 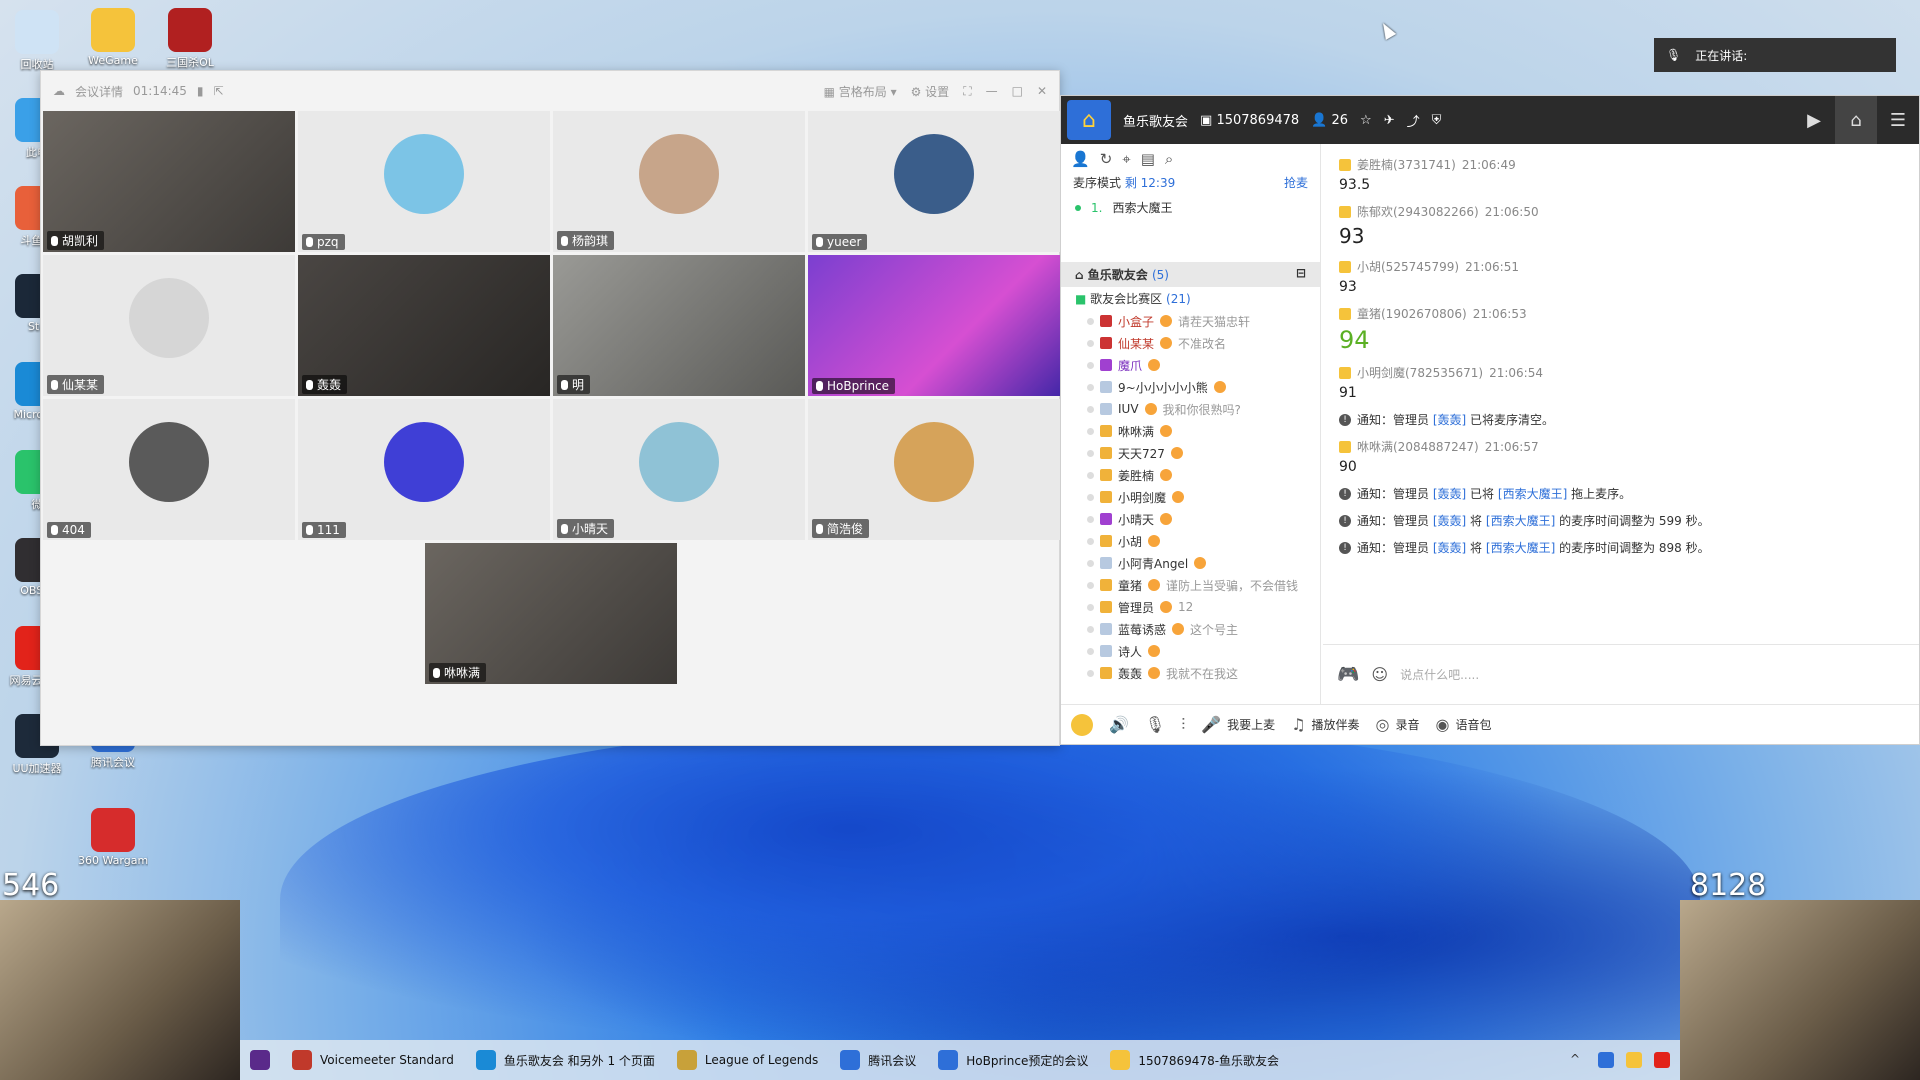 What do you see at coordinates (1578, 1060) in the screenshot?
I see `chevron-up-icon: ^` at bounding box center [1578, 1060].